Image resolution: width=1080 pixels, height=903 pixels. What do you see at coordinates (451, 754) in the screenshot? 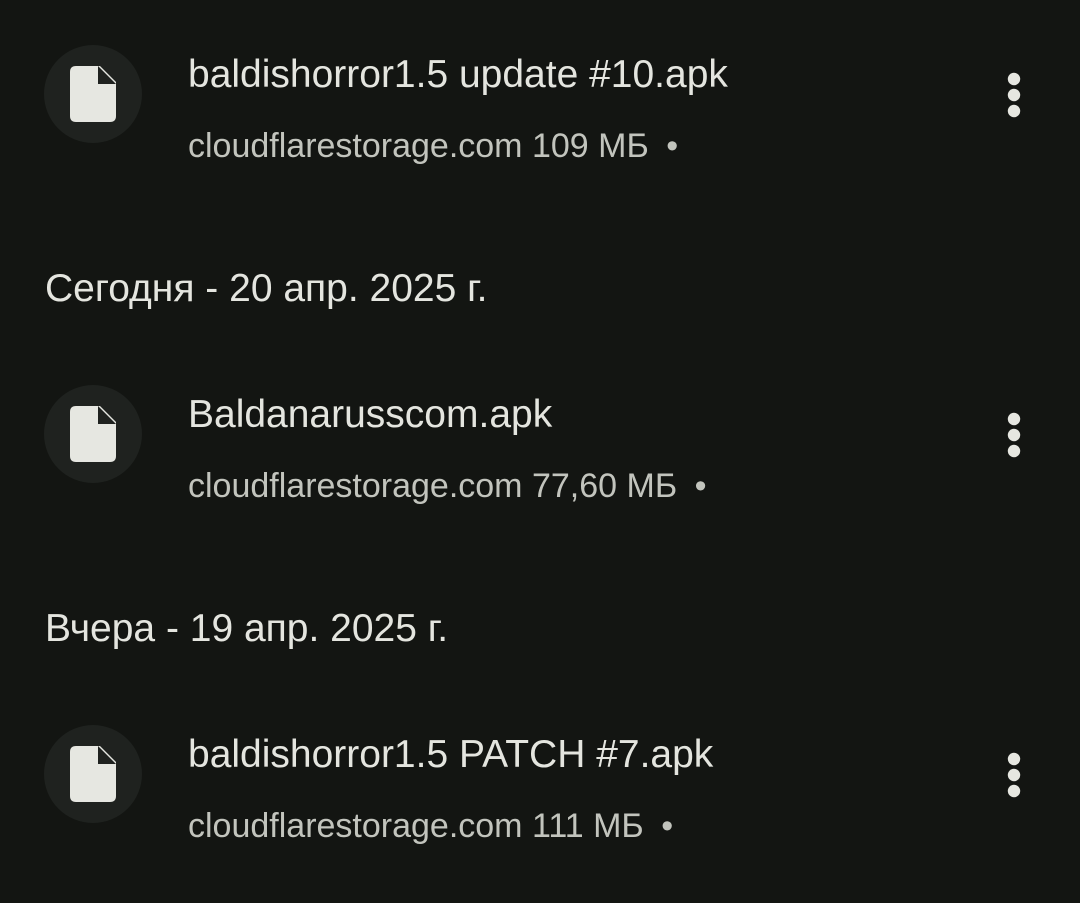
I see `file-name: baldishorror1.5 PATCH #7.apk` at bounding box center [451, 754].